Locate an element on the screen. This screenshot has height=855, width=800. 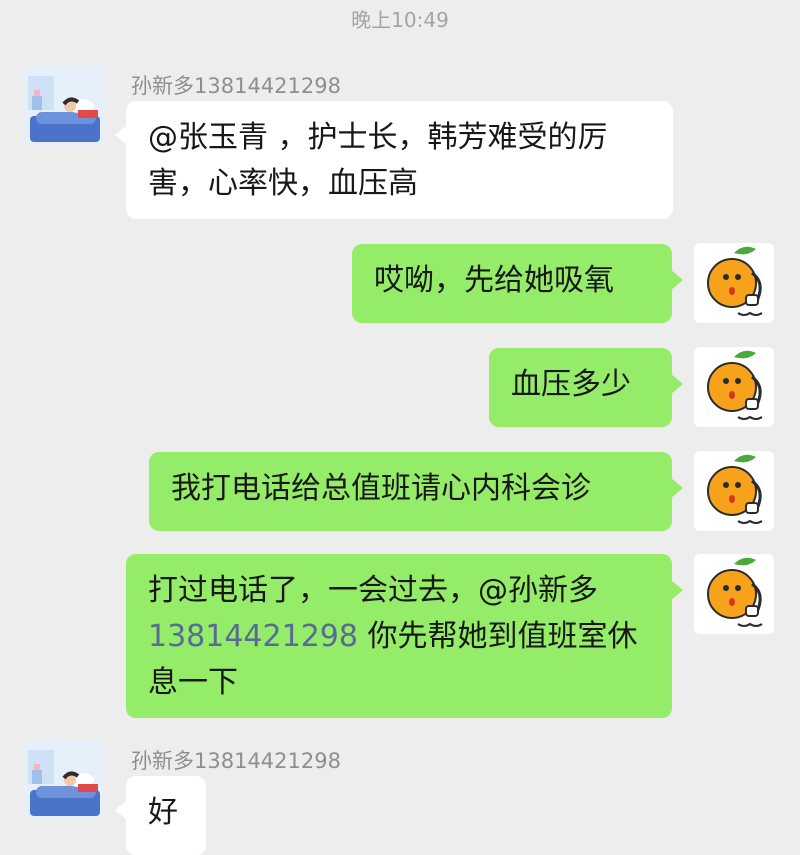
message-text: 哎呦，先给她吸氧 is located at coordinates (494, 280).